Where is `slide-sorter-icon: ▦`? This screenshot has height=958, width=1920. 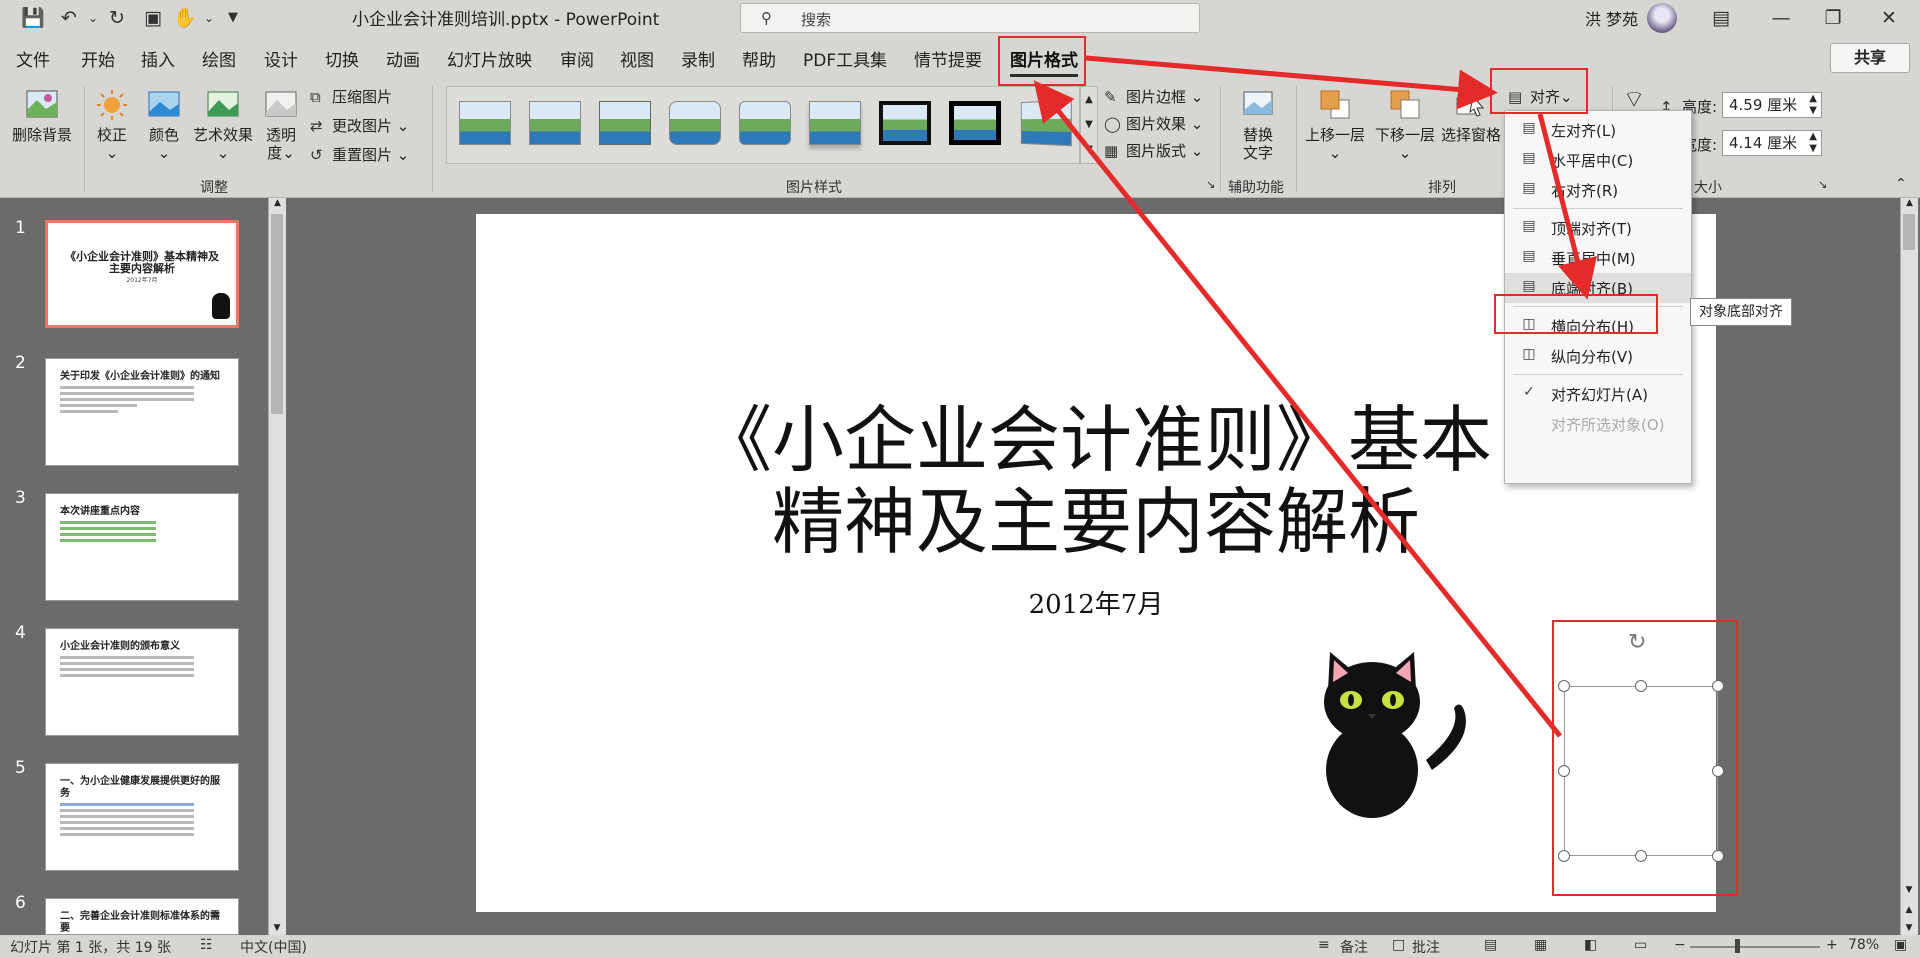 slide-sorter-icon: ▦ is located at coordinates (1540, 945).